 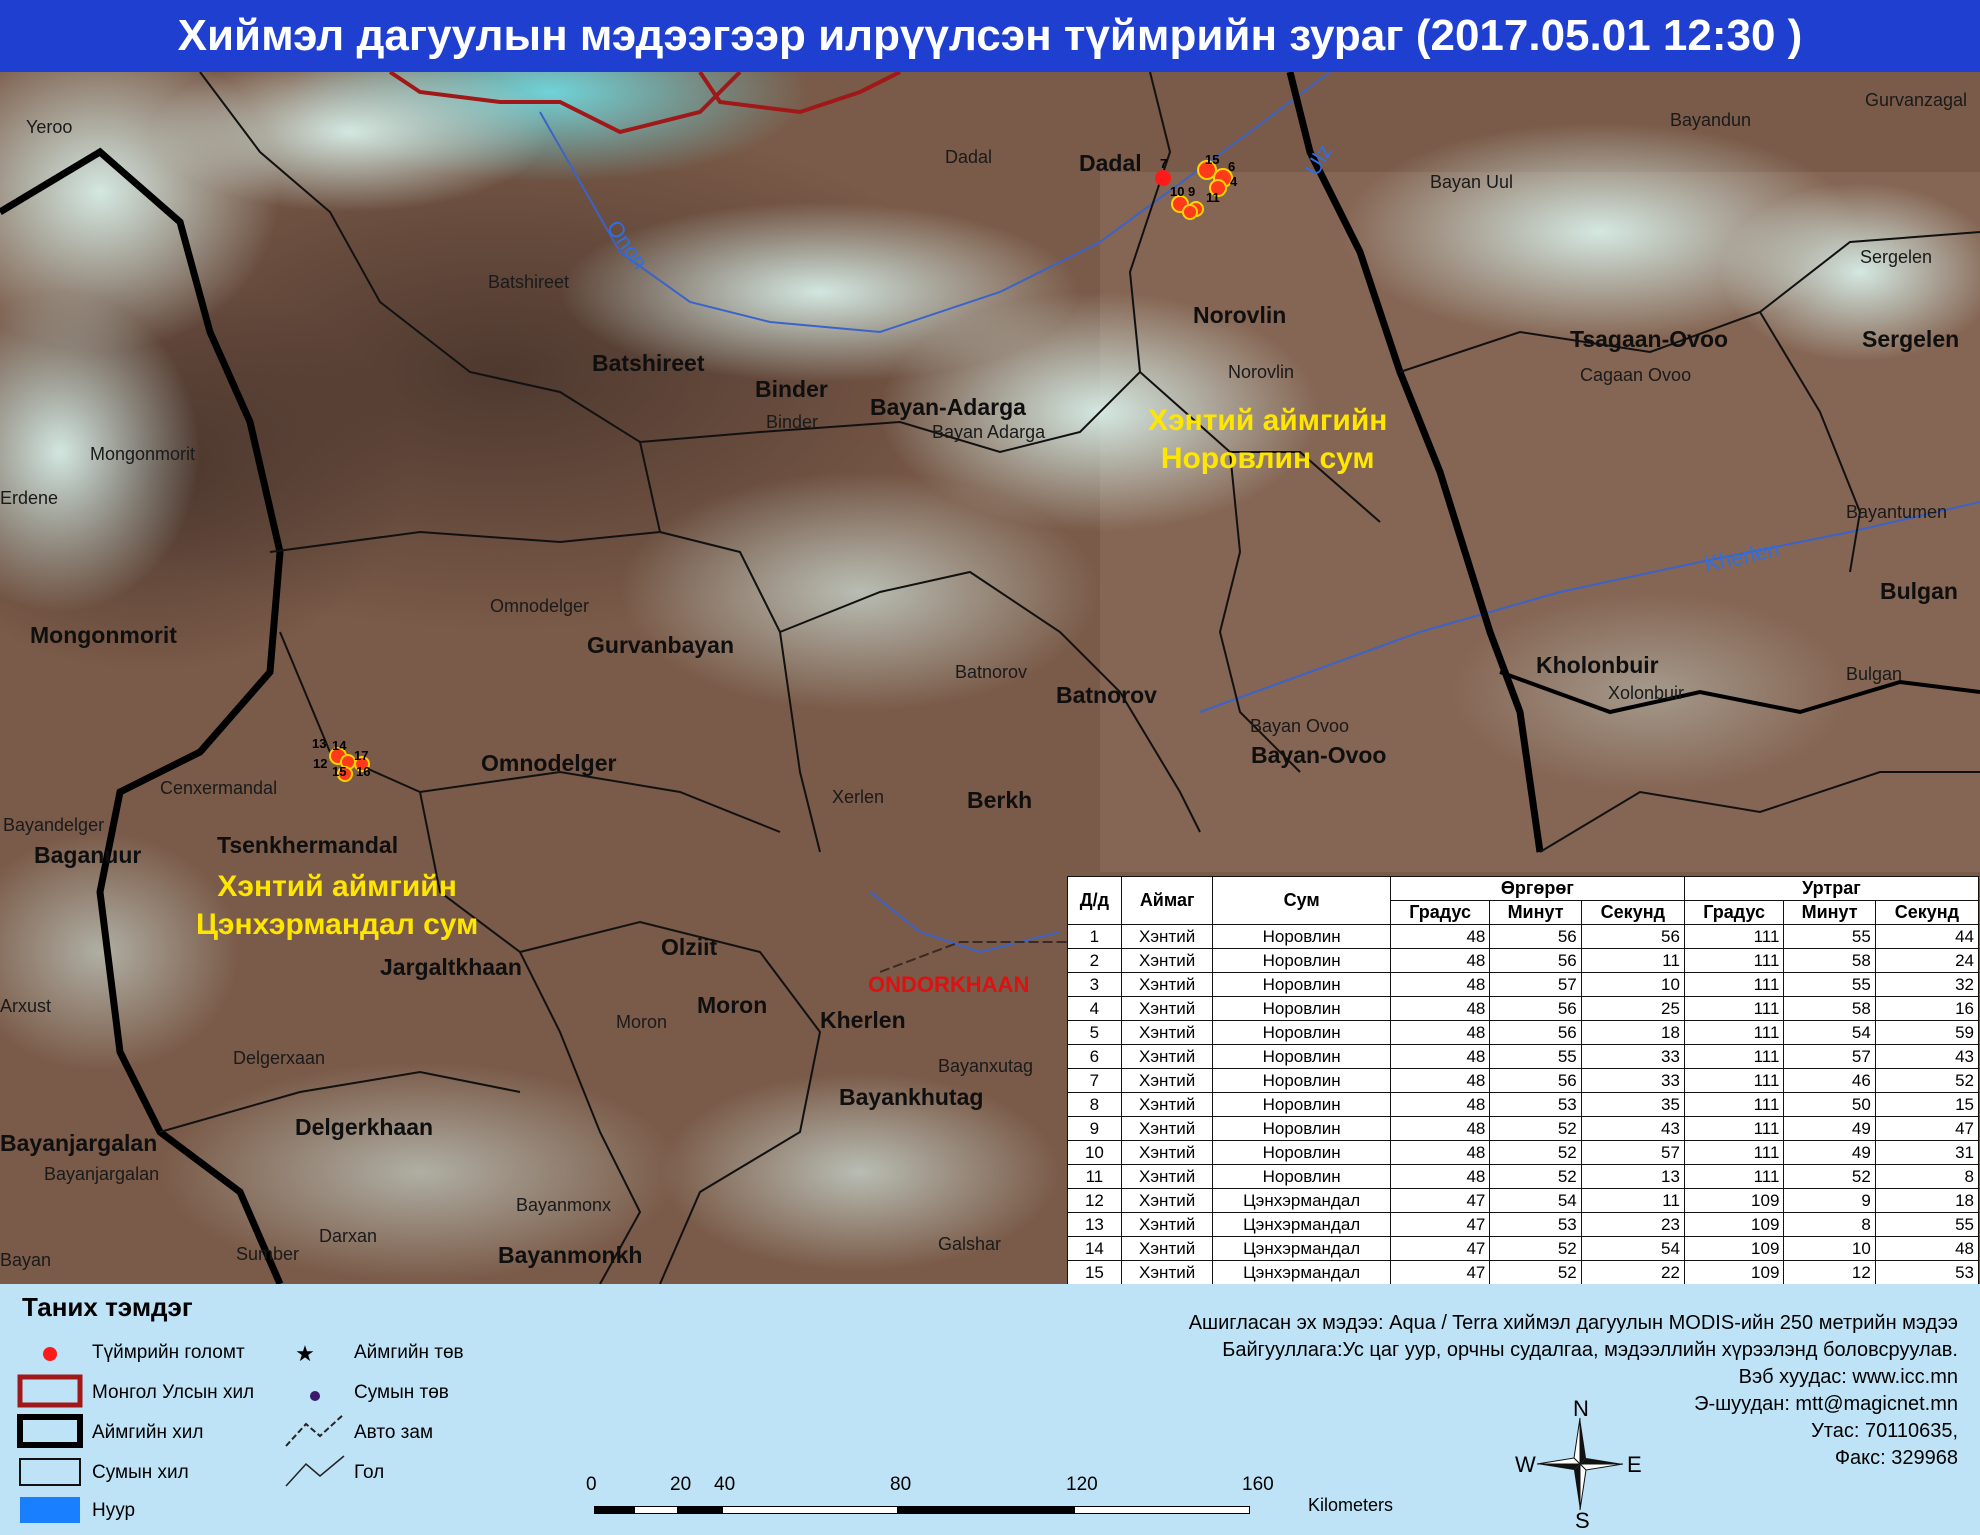 I want to click on place-label: Xolonbuir, so click(x=1646, y=693).